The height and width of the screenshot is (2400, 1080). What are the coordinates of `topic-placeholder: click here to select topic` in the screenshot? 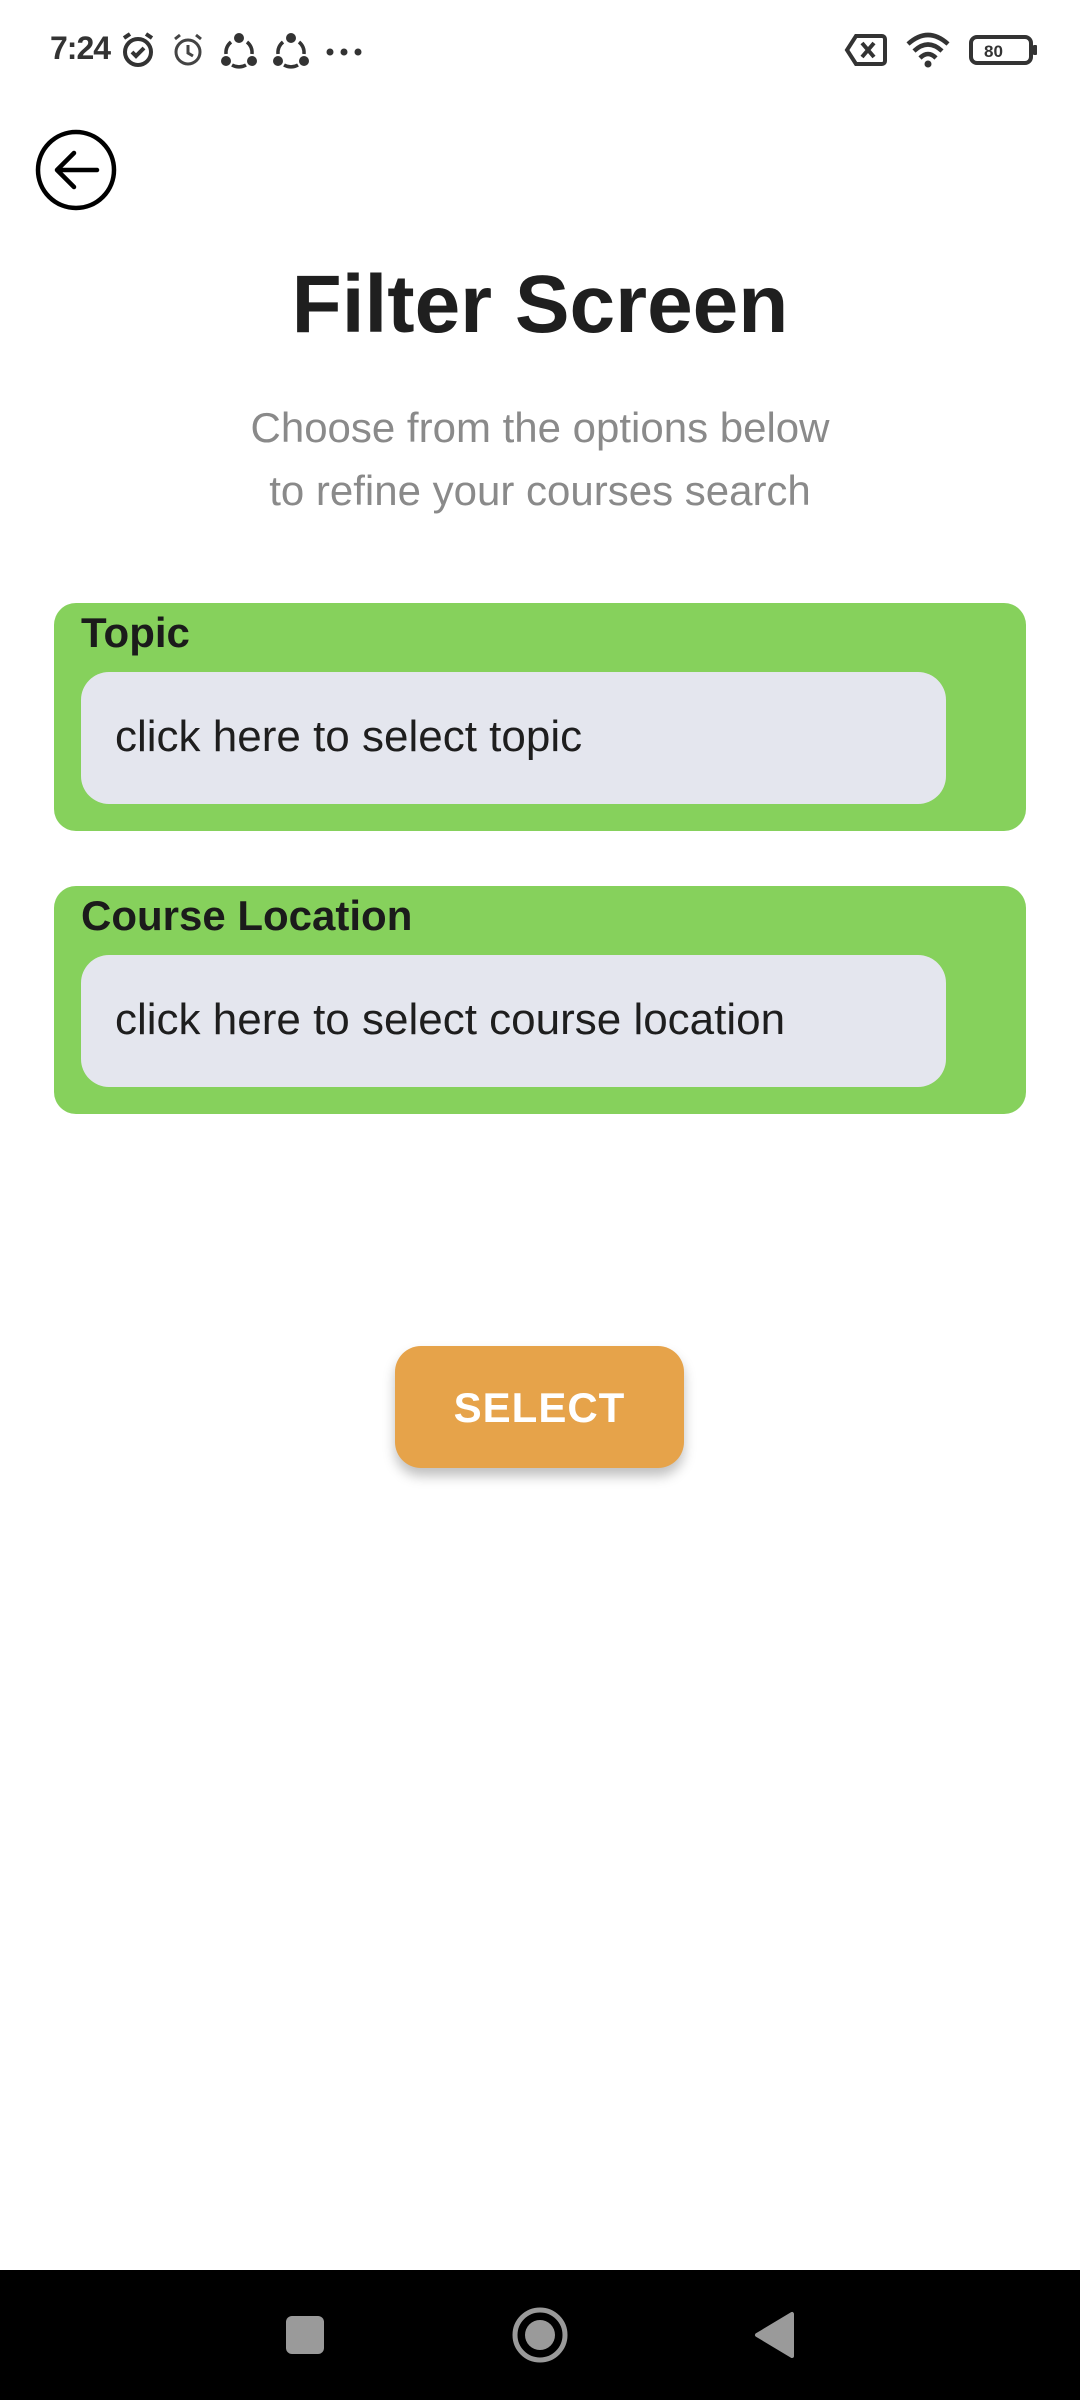 It's located at (349, 736).